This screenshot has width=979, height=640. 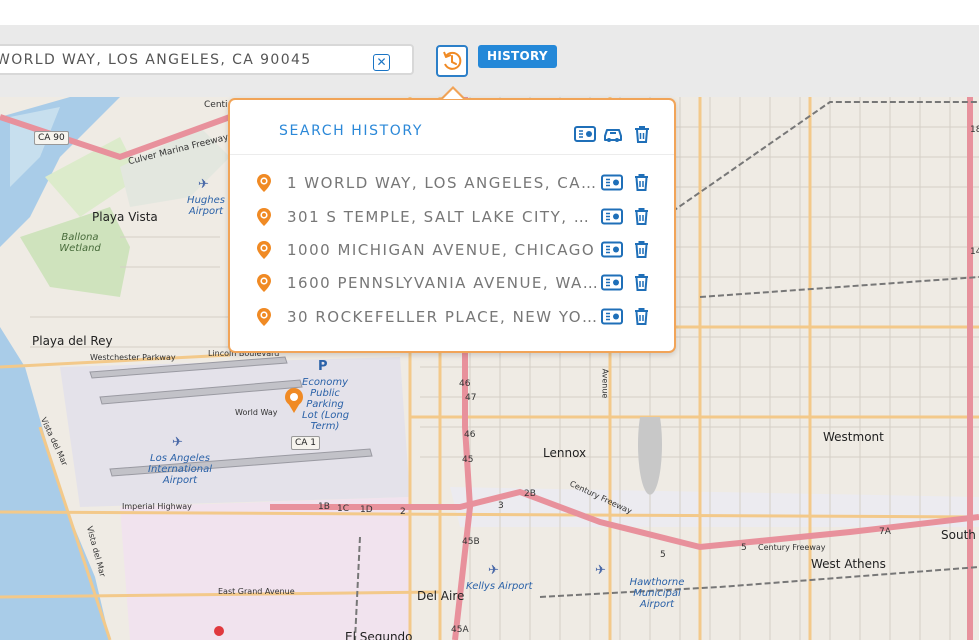 What do you see at coordinates (958, 535) in the screenshot?
I see `map-label-south: South` at bounding box center [958, 535].